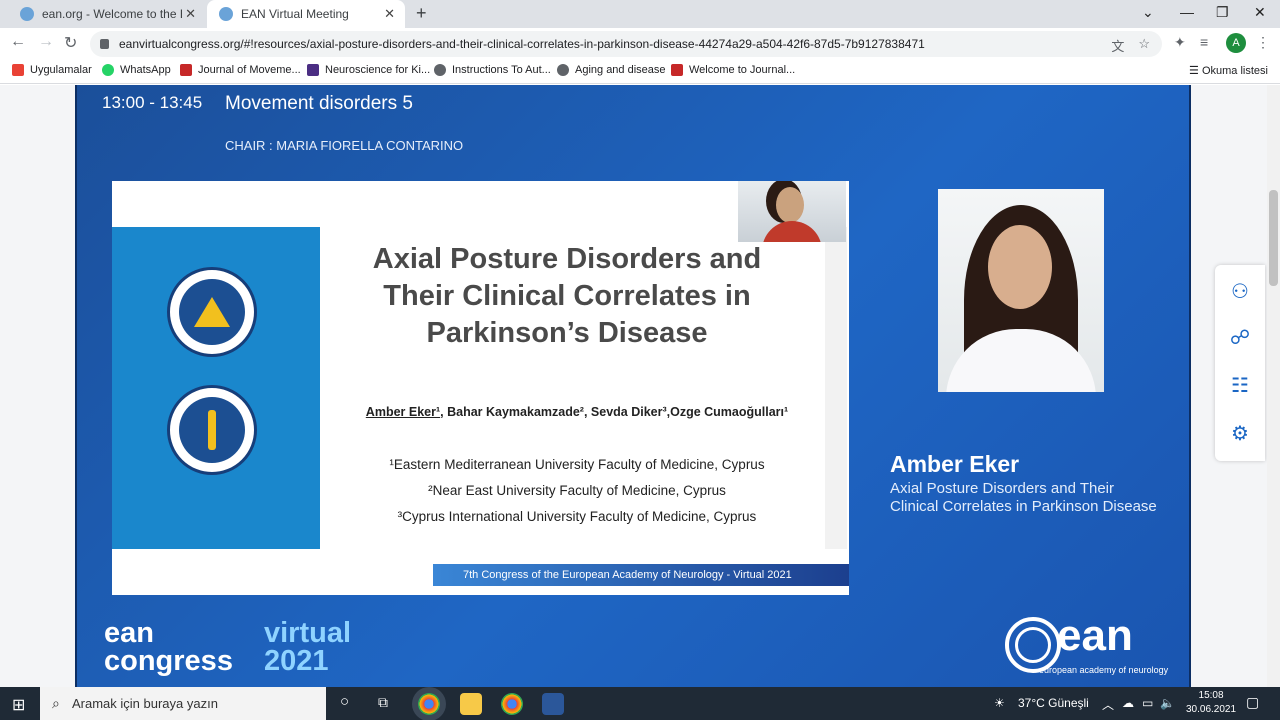 The width and height of the screenshot is (1280, 720). I want to click on battery-icon: ▭, so click(1147, 703).